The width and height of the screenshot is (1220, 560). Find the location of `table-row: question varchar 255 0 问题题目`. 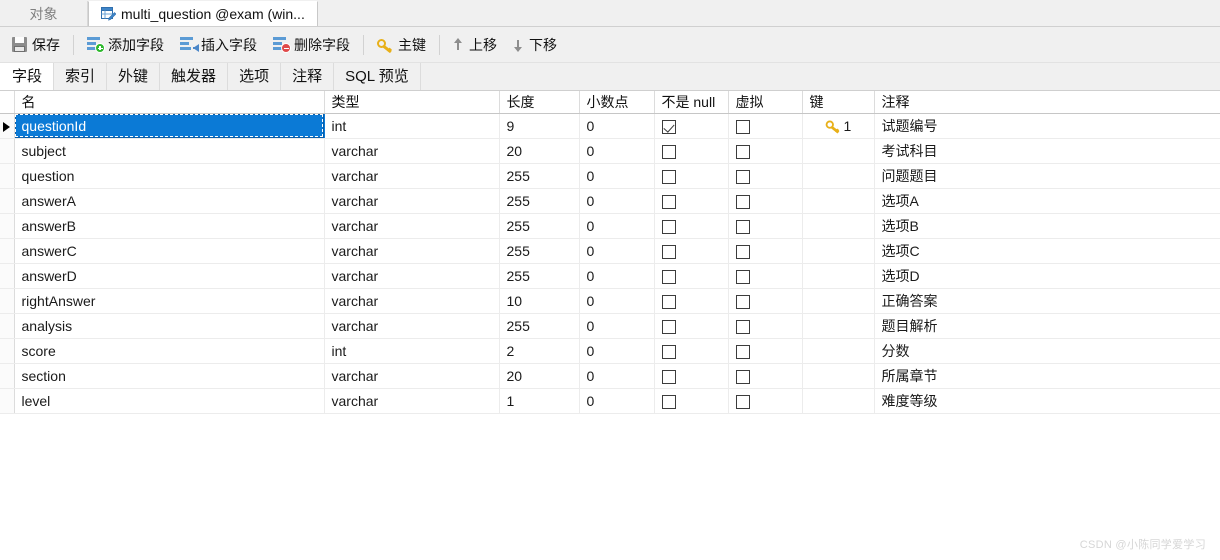

table-row: question varchar 255 0 问题题目 is located at coordinates (610, 176).